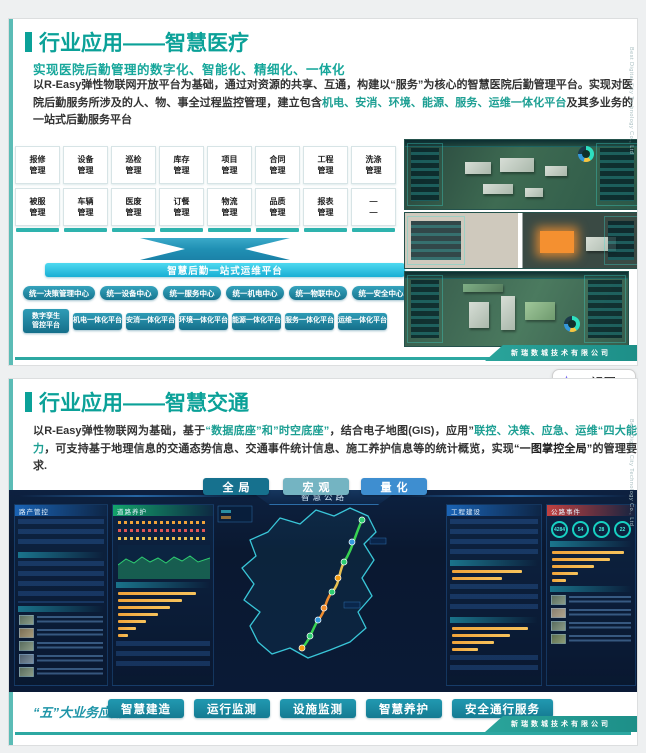 The height and width of the screenshot is (753, 646). What do you see at coordinates (164, 562) in the screenshot?
I see `area-chart` at bounding box center [164, 562].